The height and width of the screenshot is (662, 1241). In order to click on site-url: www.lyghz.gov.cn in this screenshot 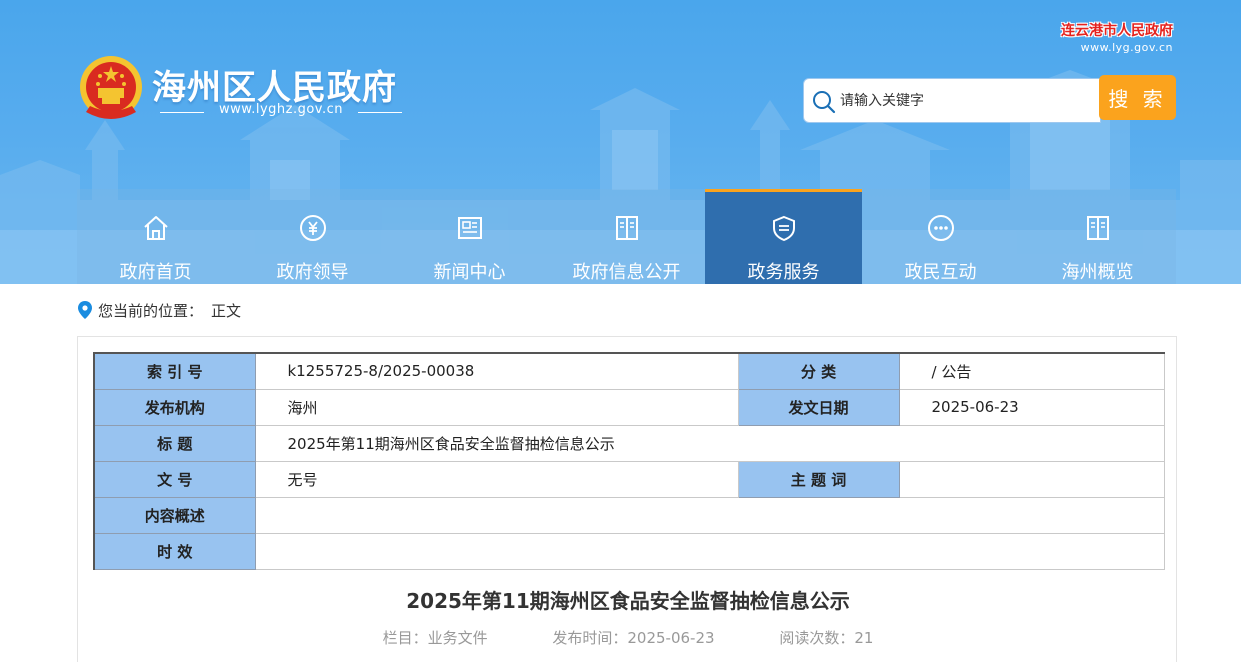, I will do `click(281, 109)`.